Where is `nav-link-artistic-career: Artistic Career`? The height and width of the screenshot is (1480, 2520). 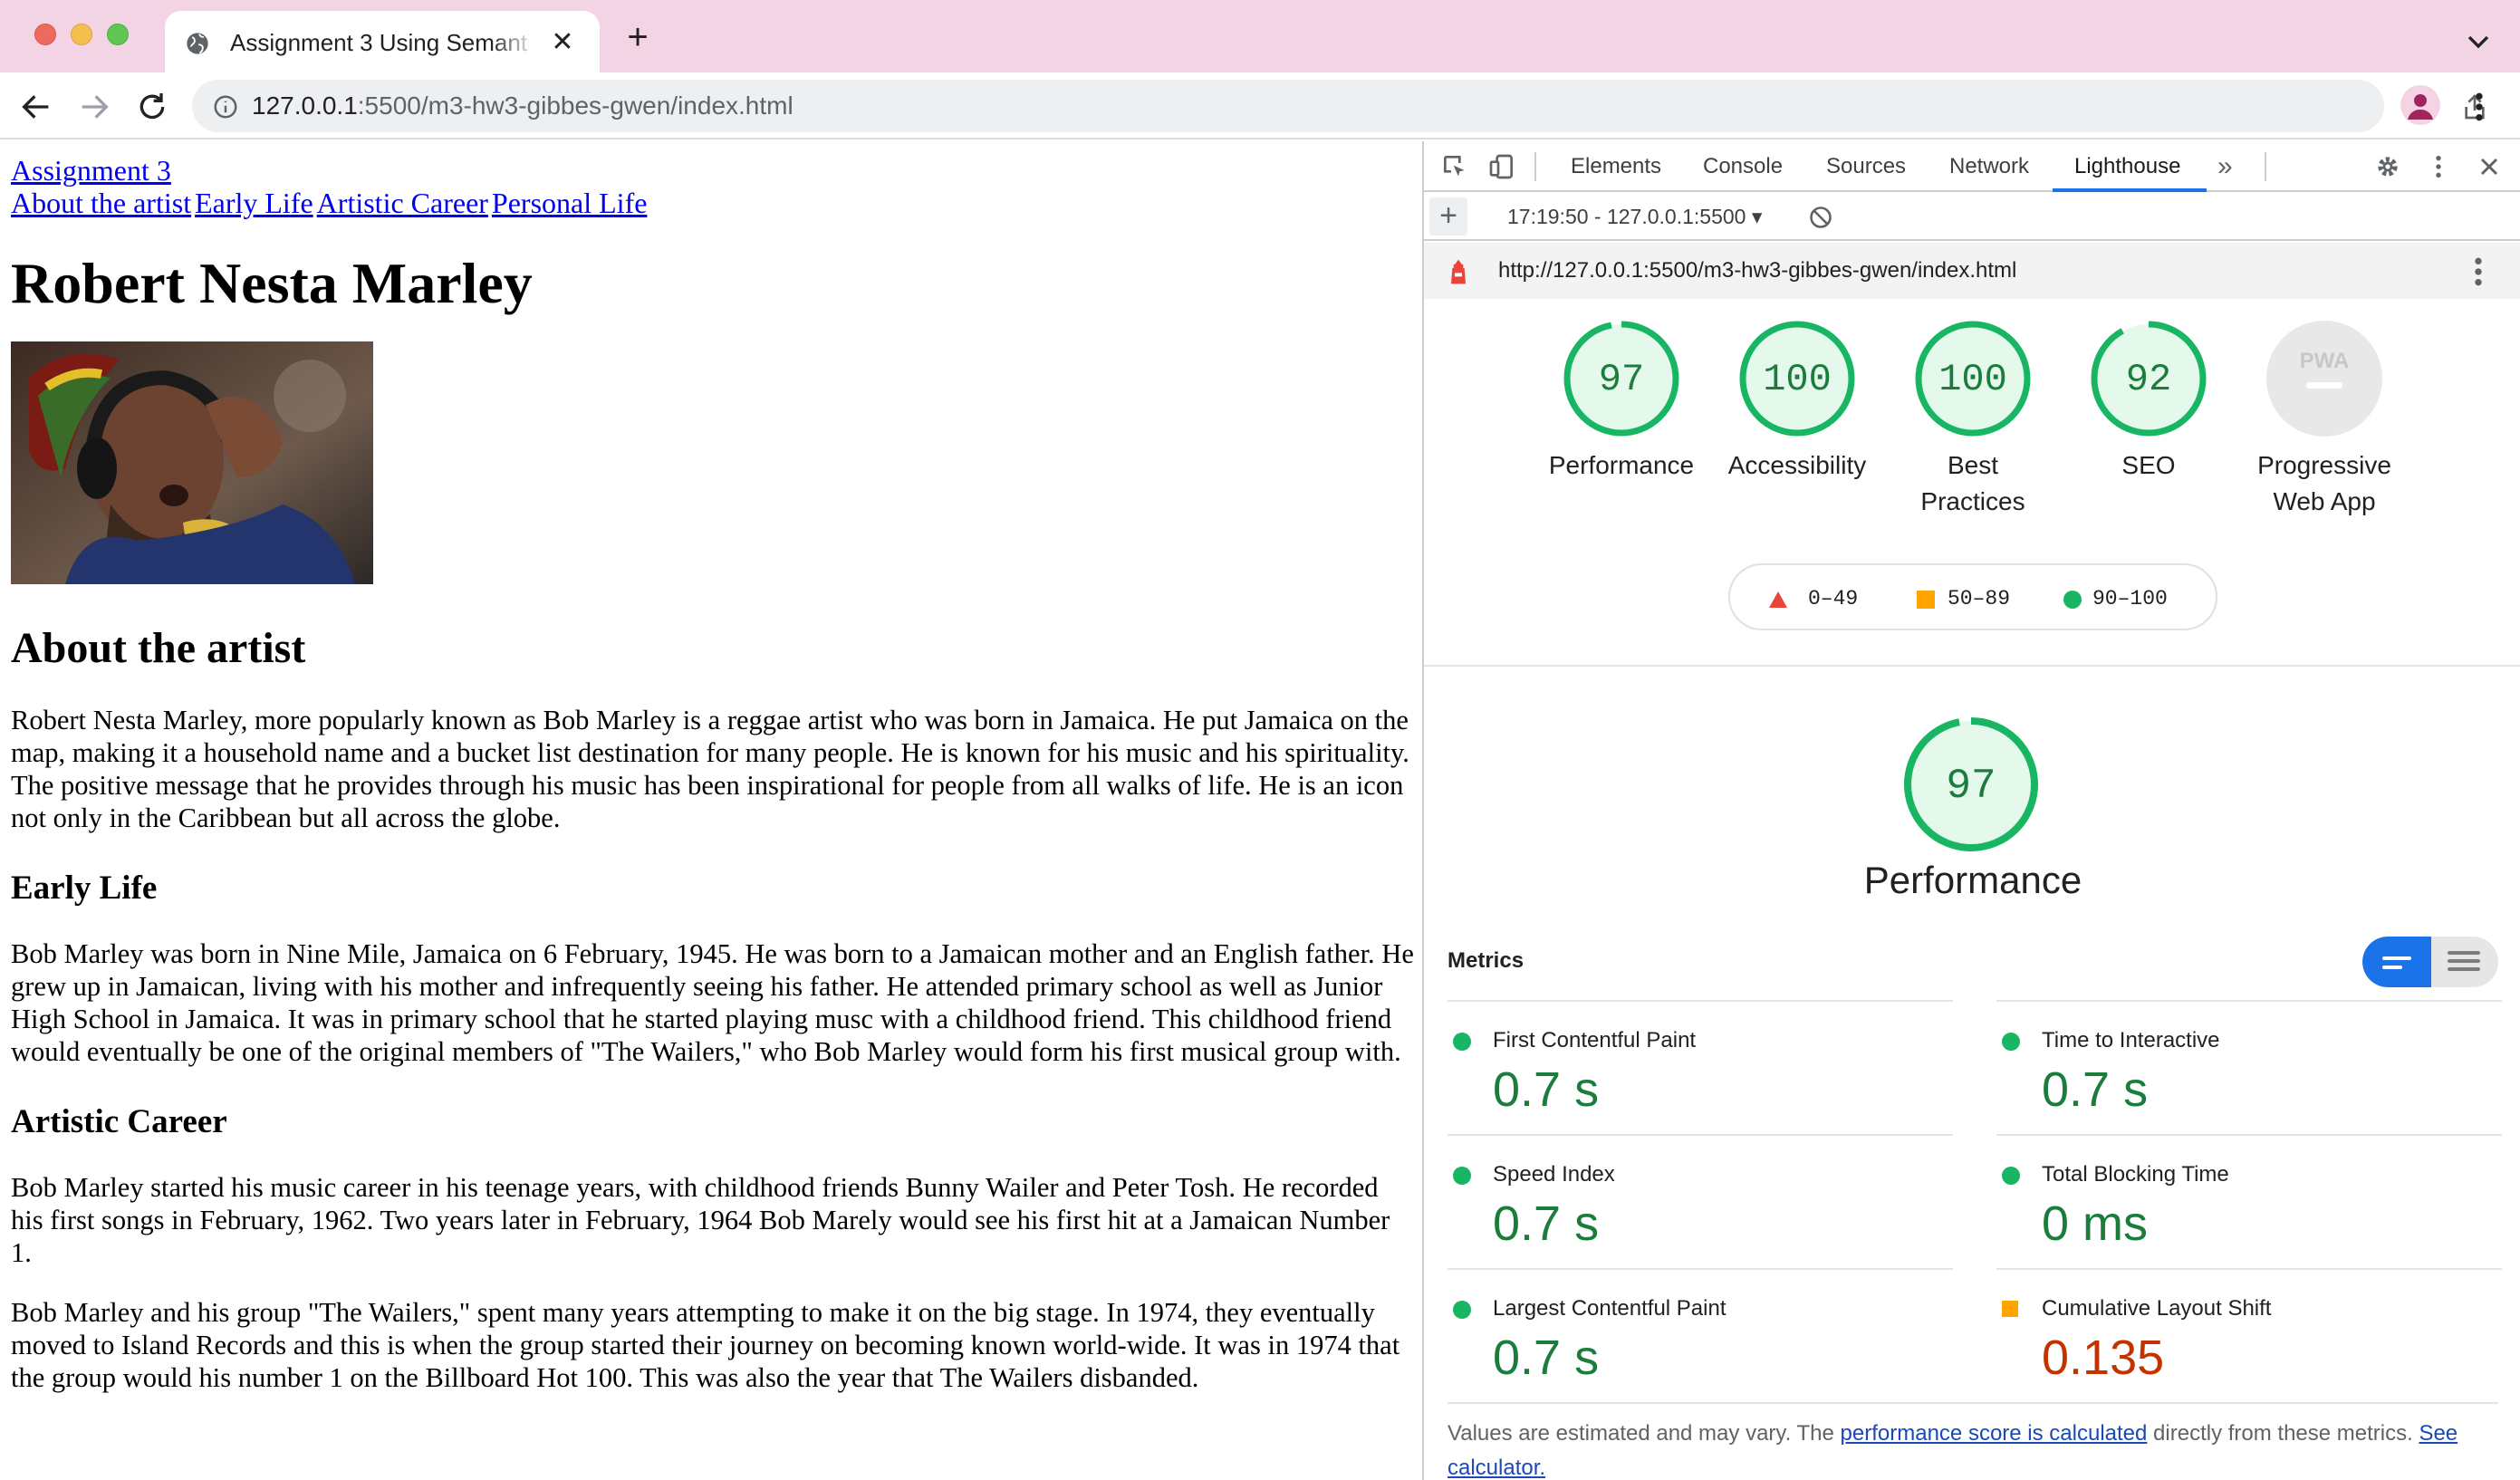 nav-link-artistic-career: Artistic Career is located at coordinates (402, 203).